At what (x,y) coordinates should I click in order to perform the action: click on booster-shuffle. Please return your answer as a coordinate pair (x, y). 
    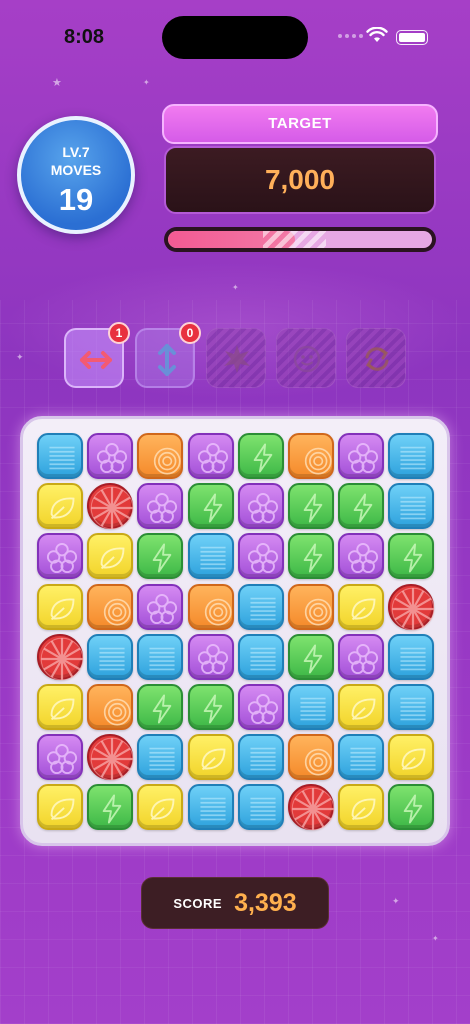
    Looking at the image, I should click on (376, 358).